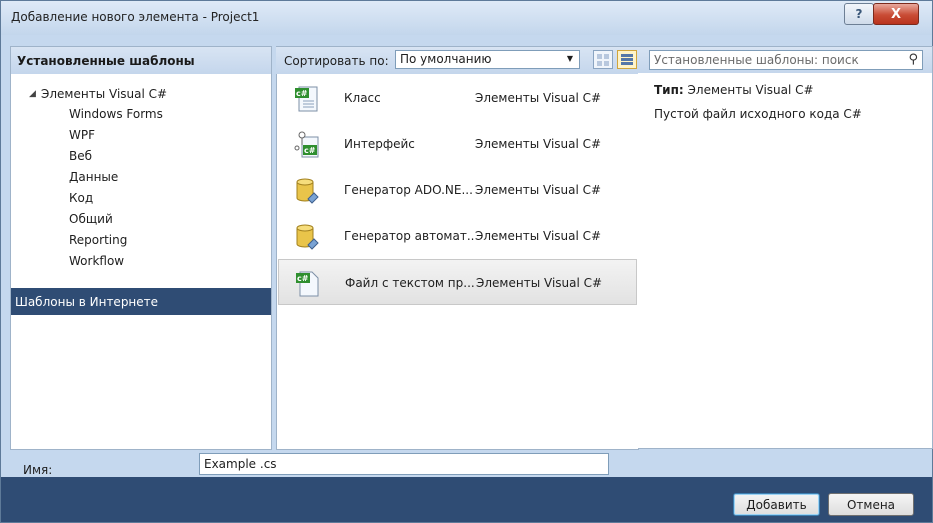 The width and height of the screenshot is (933, 523). I want to click on tree-item-general: Общий, so click(141, 219).